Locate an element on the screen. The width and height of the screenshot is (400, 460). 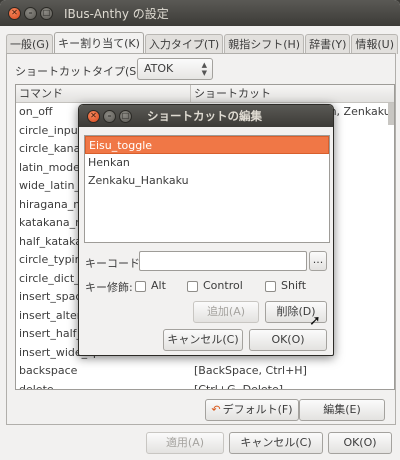
shortcut-item: Zenkaku_Hankaku is located at coordinates (207, 181).